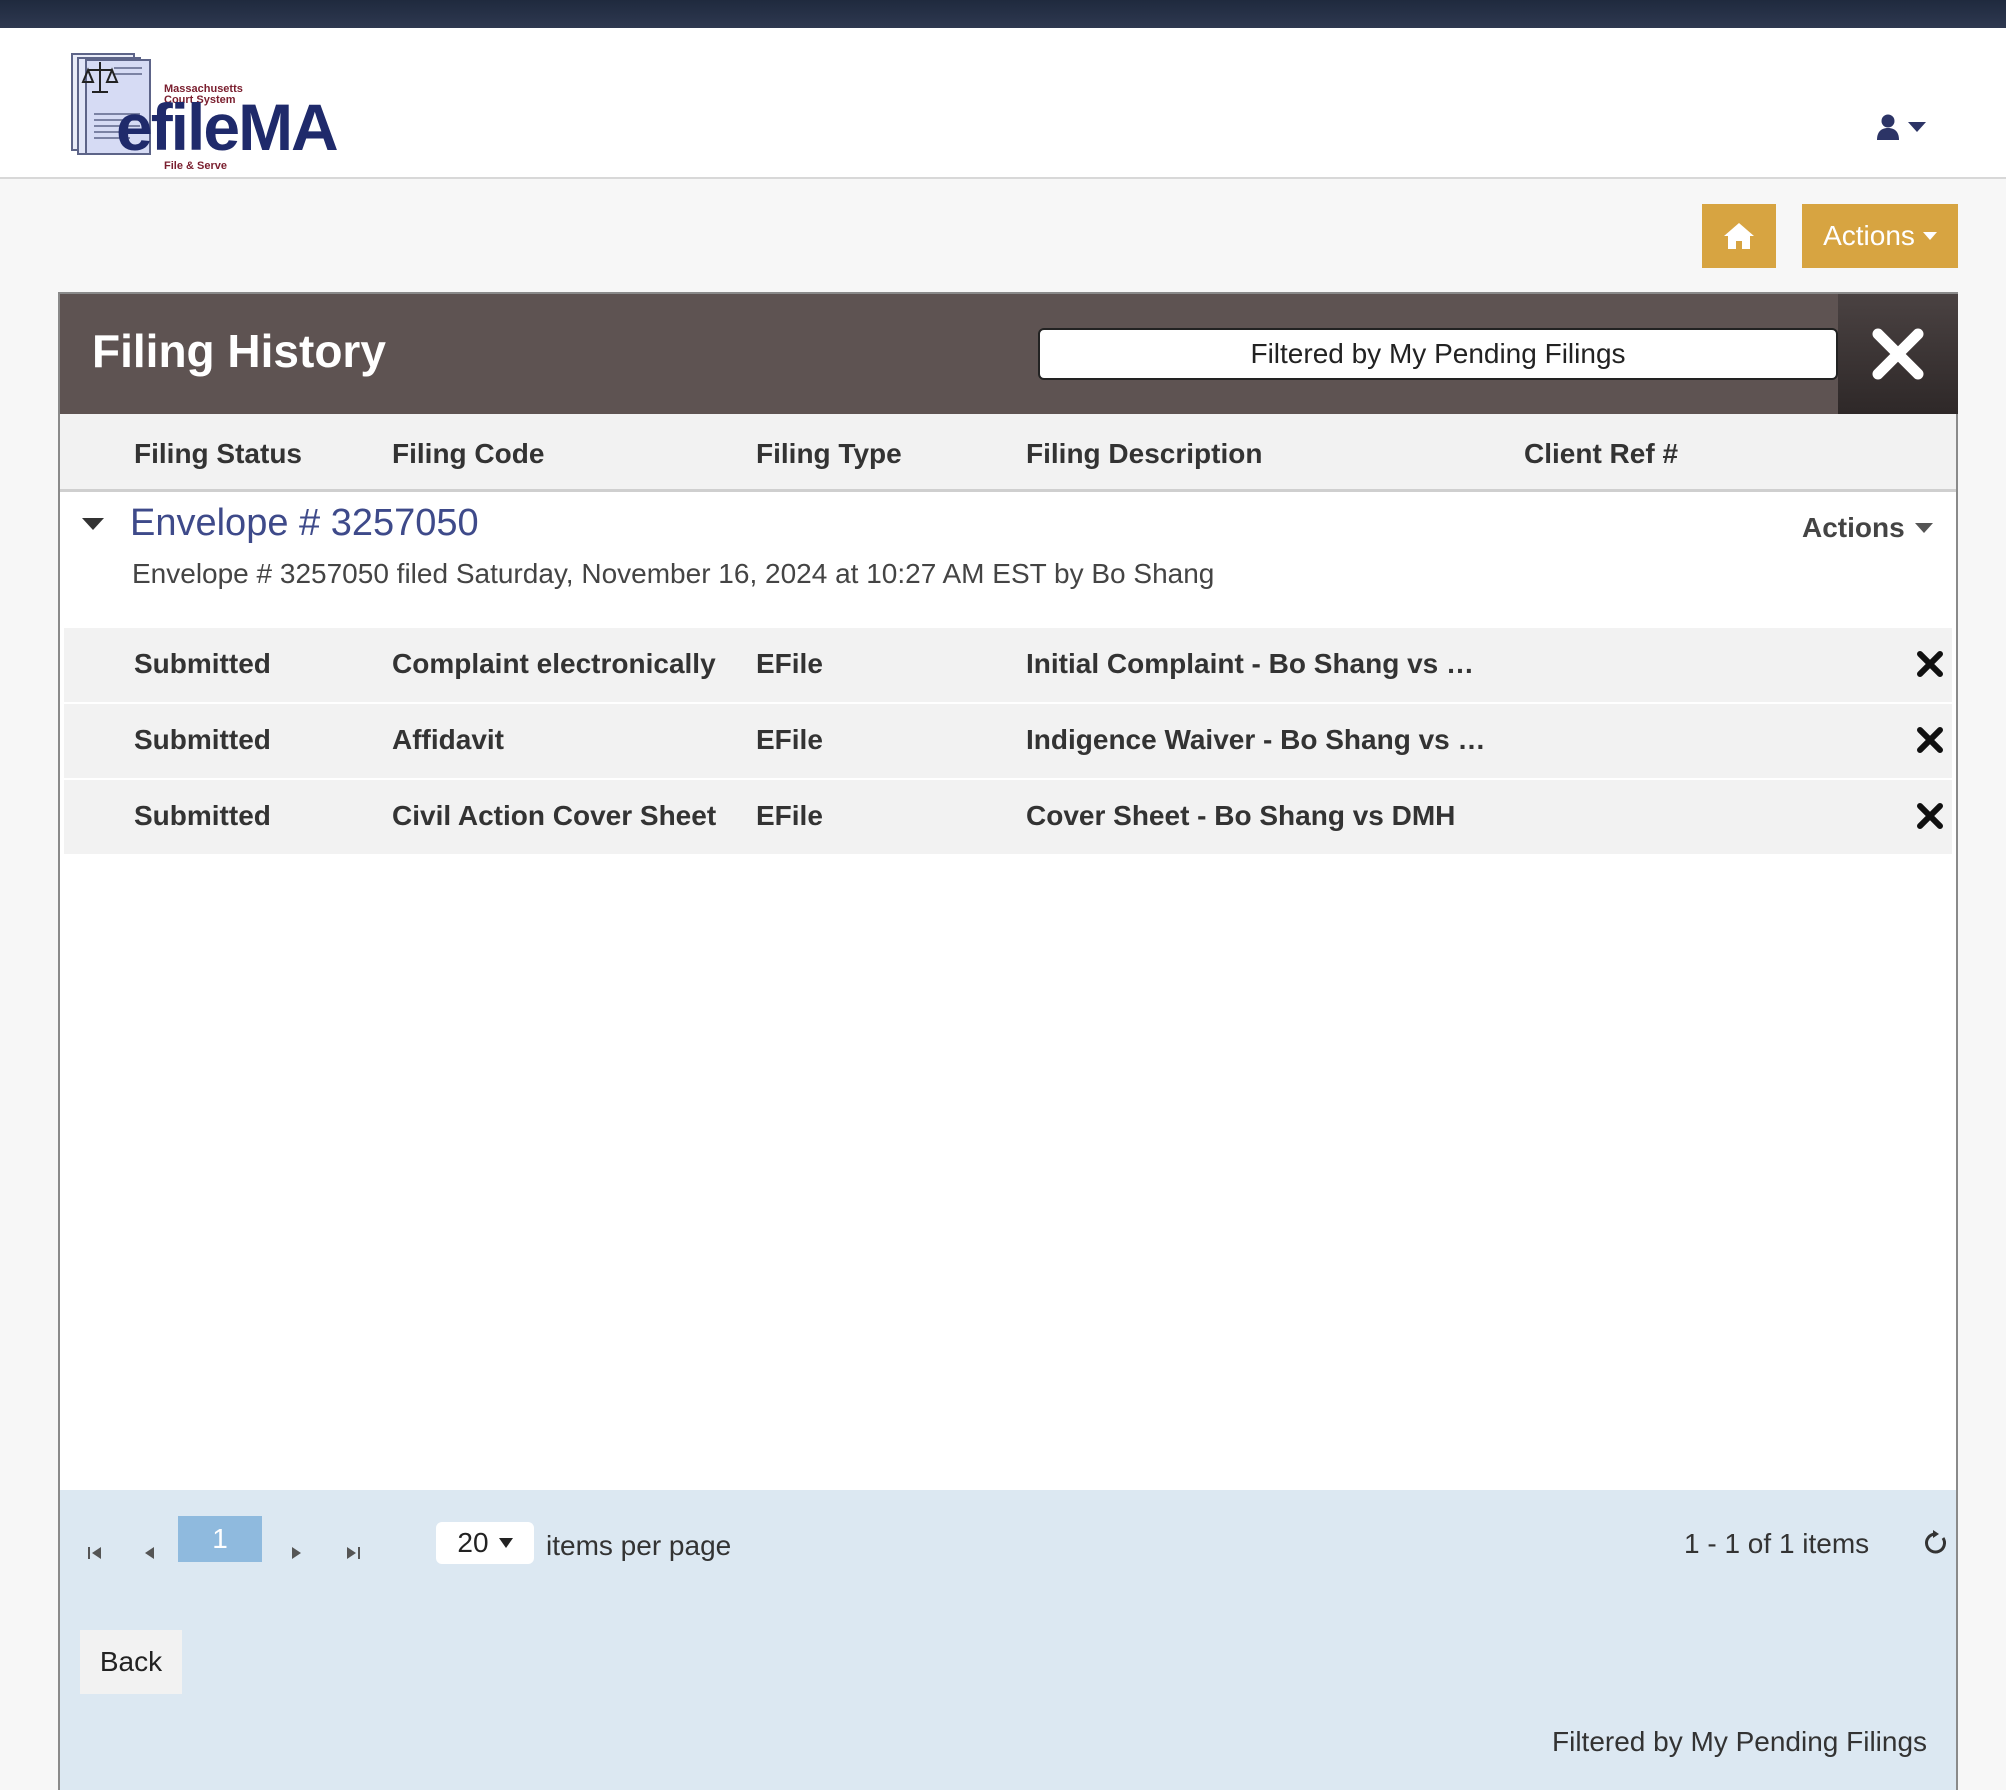 Image resolution: width=2006 pixels, height=1790 pixels. I want to click on cell-code: Complaint electronically, so click(554, 663).